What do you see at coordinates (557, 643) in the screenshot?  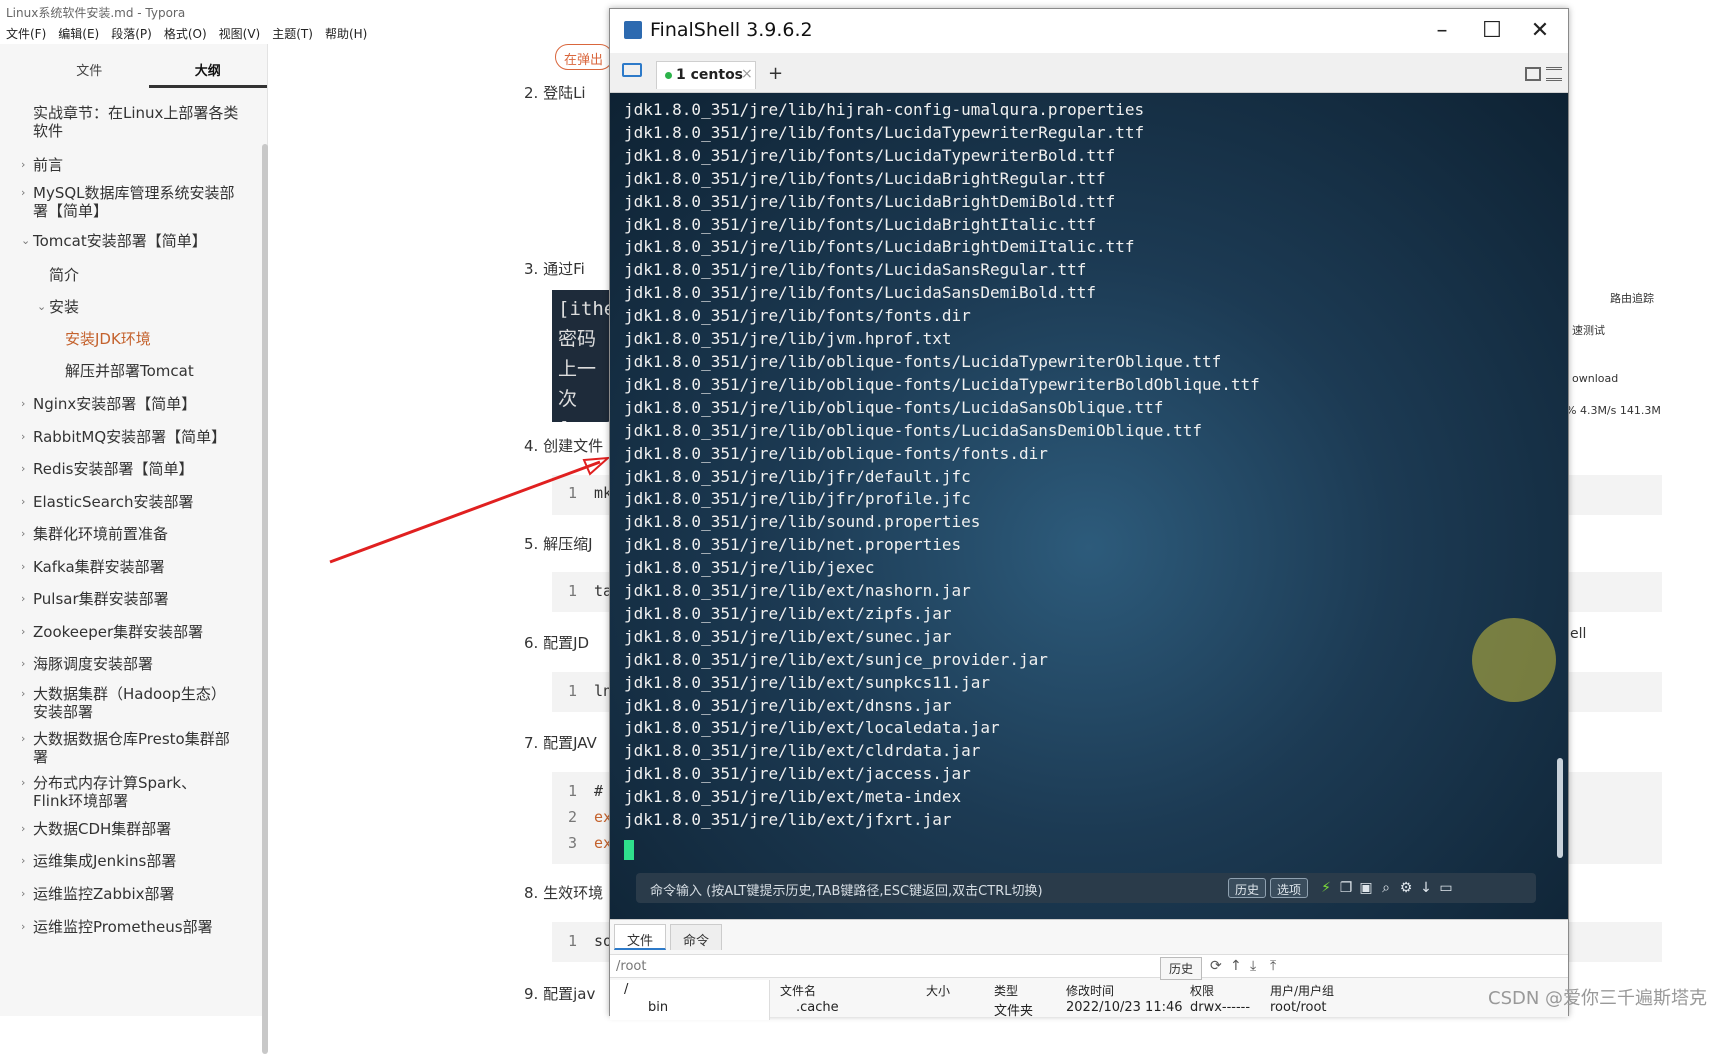 I see `doc-step: 6. 配置JD` at bounding box center [557, 643].